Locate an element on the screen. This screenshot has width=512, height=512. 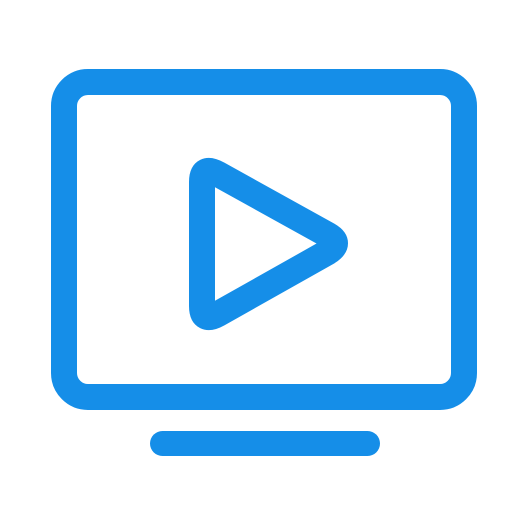
play-triangle-icon is located at coordinates (268, 244).